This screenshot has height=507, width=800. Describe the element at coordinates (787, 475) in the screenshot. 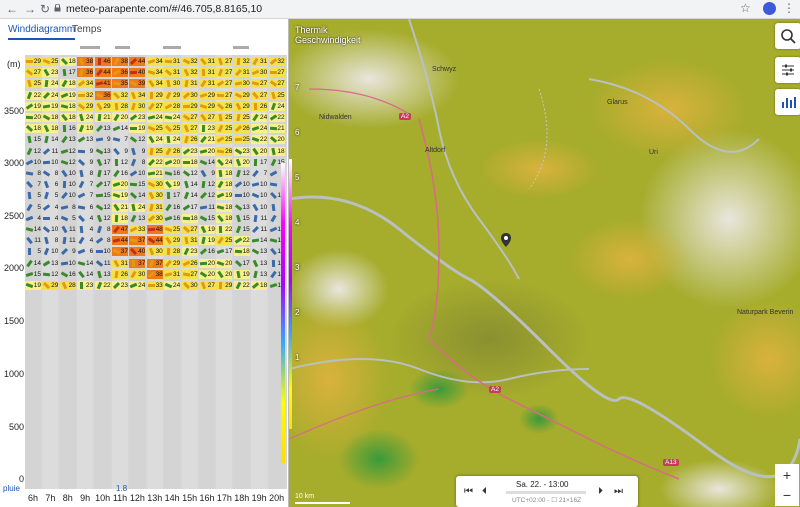

I see `zoom-in-button: +` at that location.